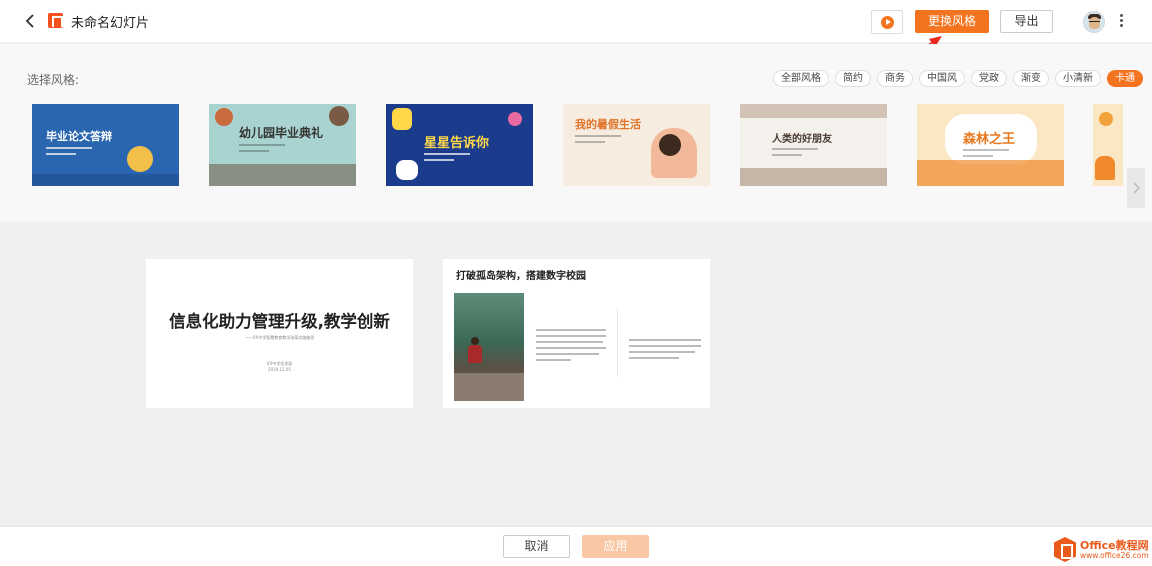 Image resolution: width=1152 pixels, height=566 pixels. Describe the element at coordinates (1031, 78) in the screenshot. I see `style-tab: 渐变` at that location.